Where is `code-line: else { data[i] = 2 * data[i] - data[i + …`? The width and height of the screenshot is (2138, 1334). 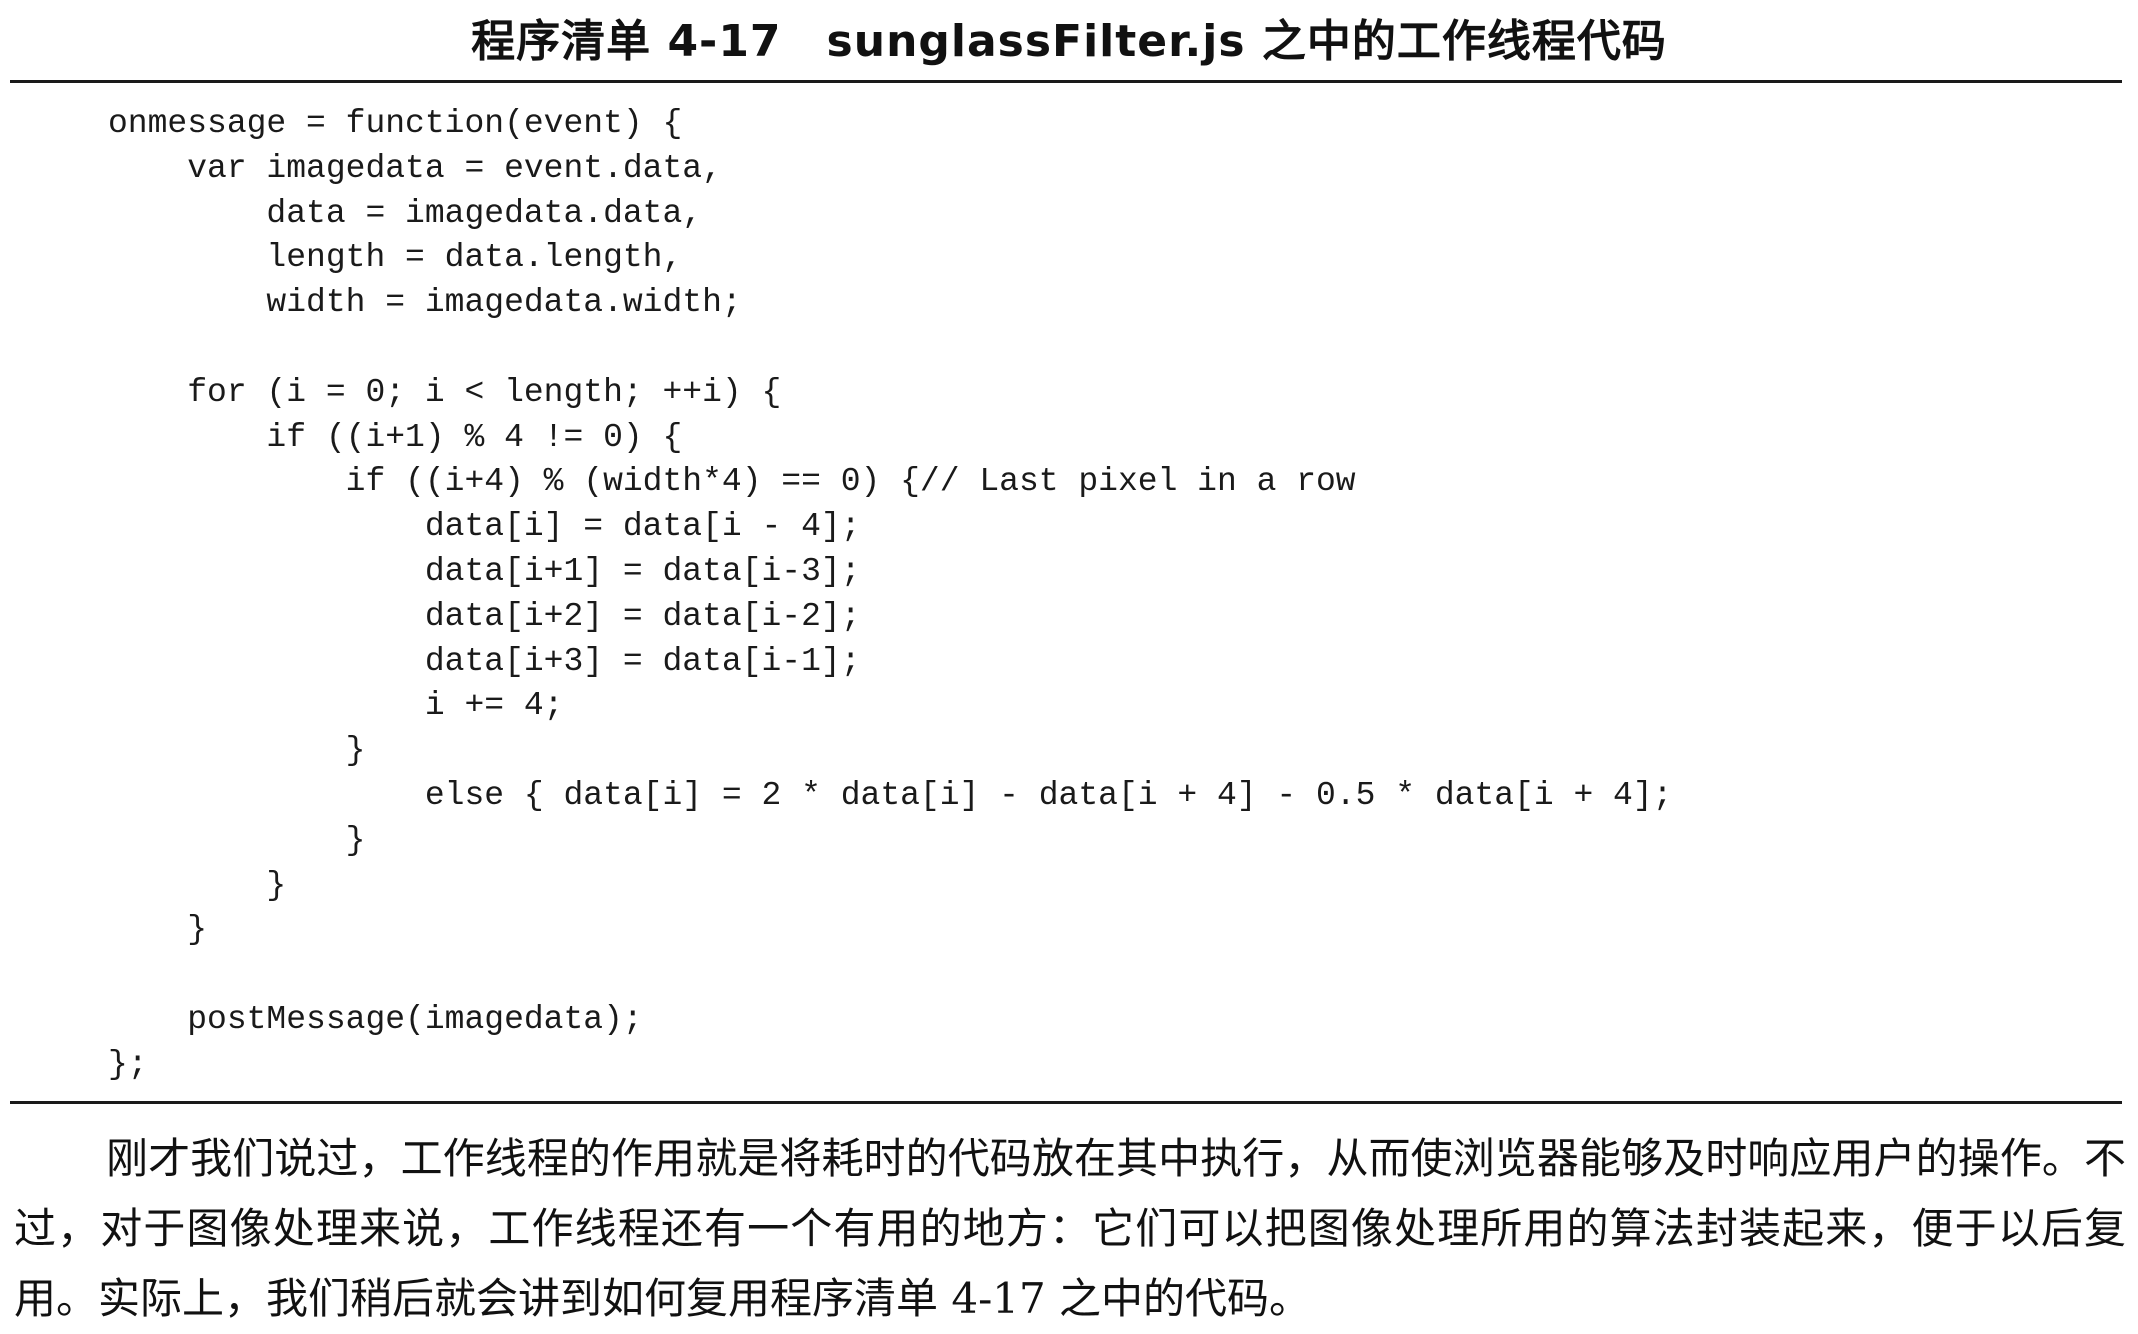
code-line: else { data[i] = 2 * data[i] - data[i + … is located at coordinates (890, 795).